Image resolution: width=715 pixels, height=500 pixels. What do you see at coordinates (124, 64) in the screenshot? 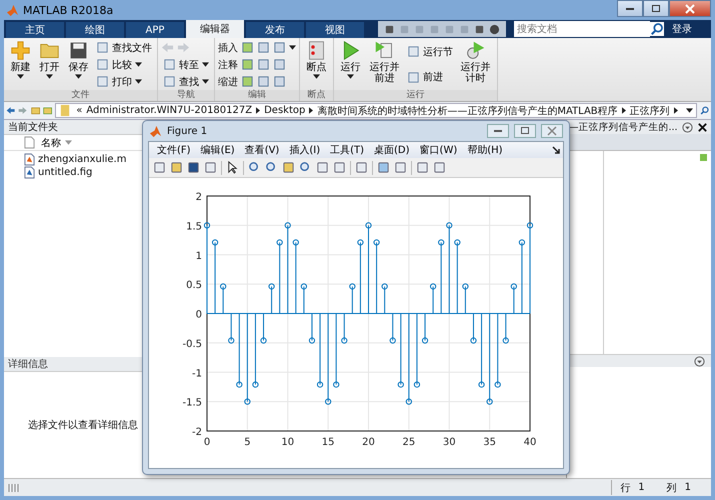
I see `ribbon-button: 比较` at bounding box center [124, 64].